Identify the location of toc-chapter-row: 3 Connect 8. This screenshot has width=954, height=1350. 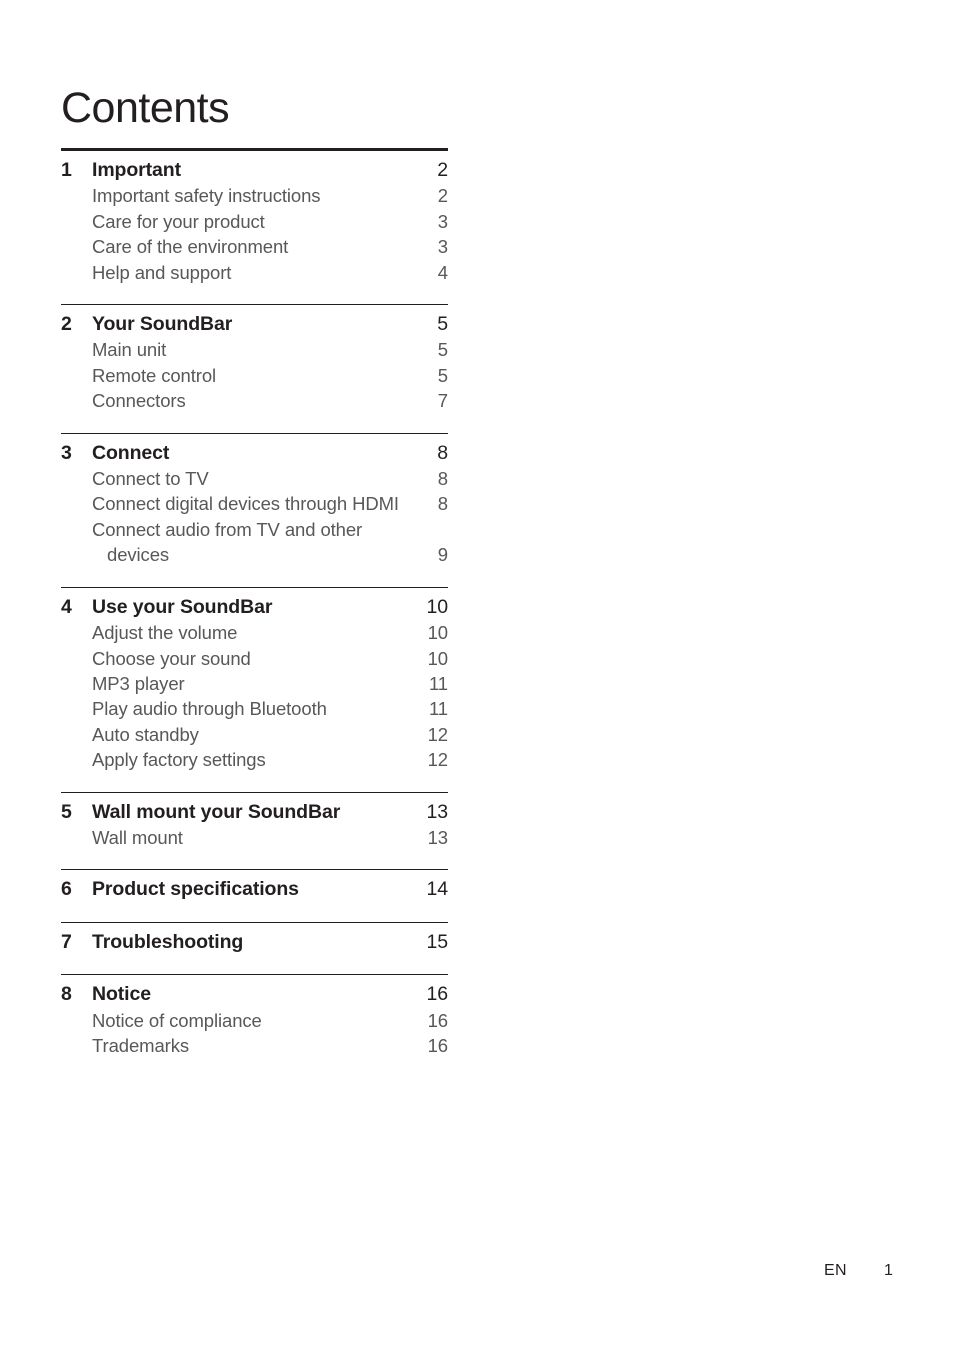
(254, 453).